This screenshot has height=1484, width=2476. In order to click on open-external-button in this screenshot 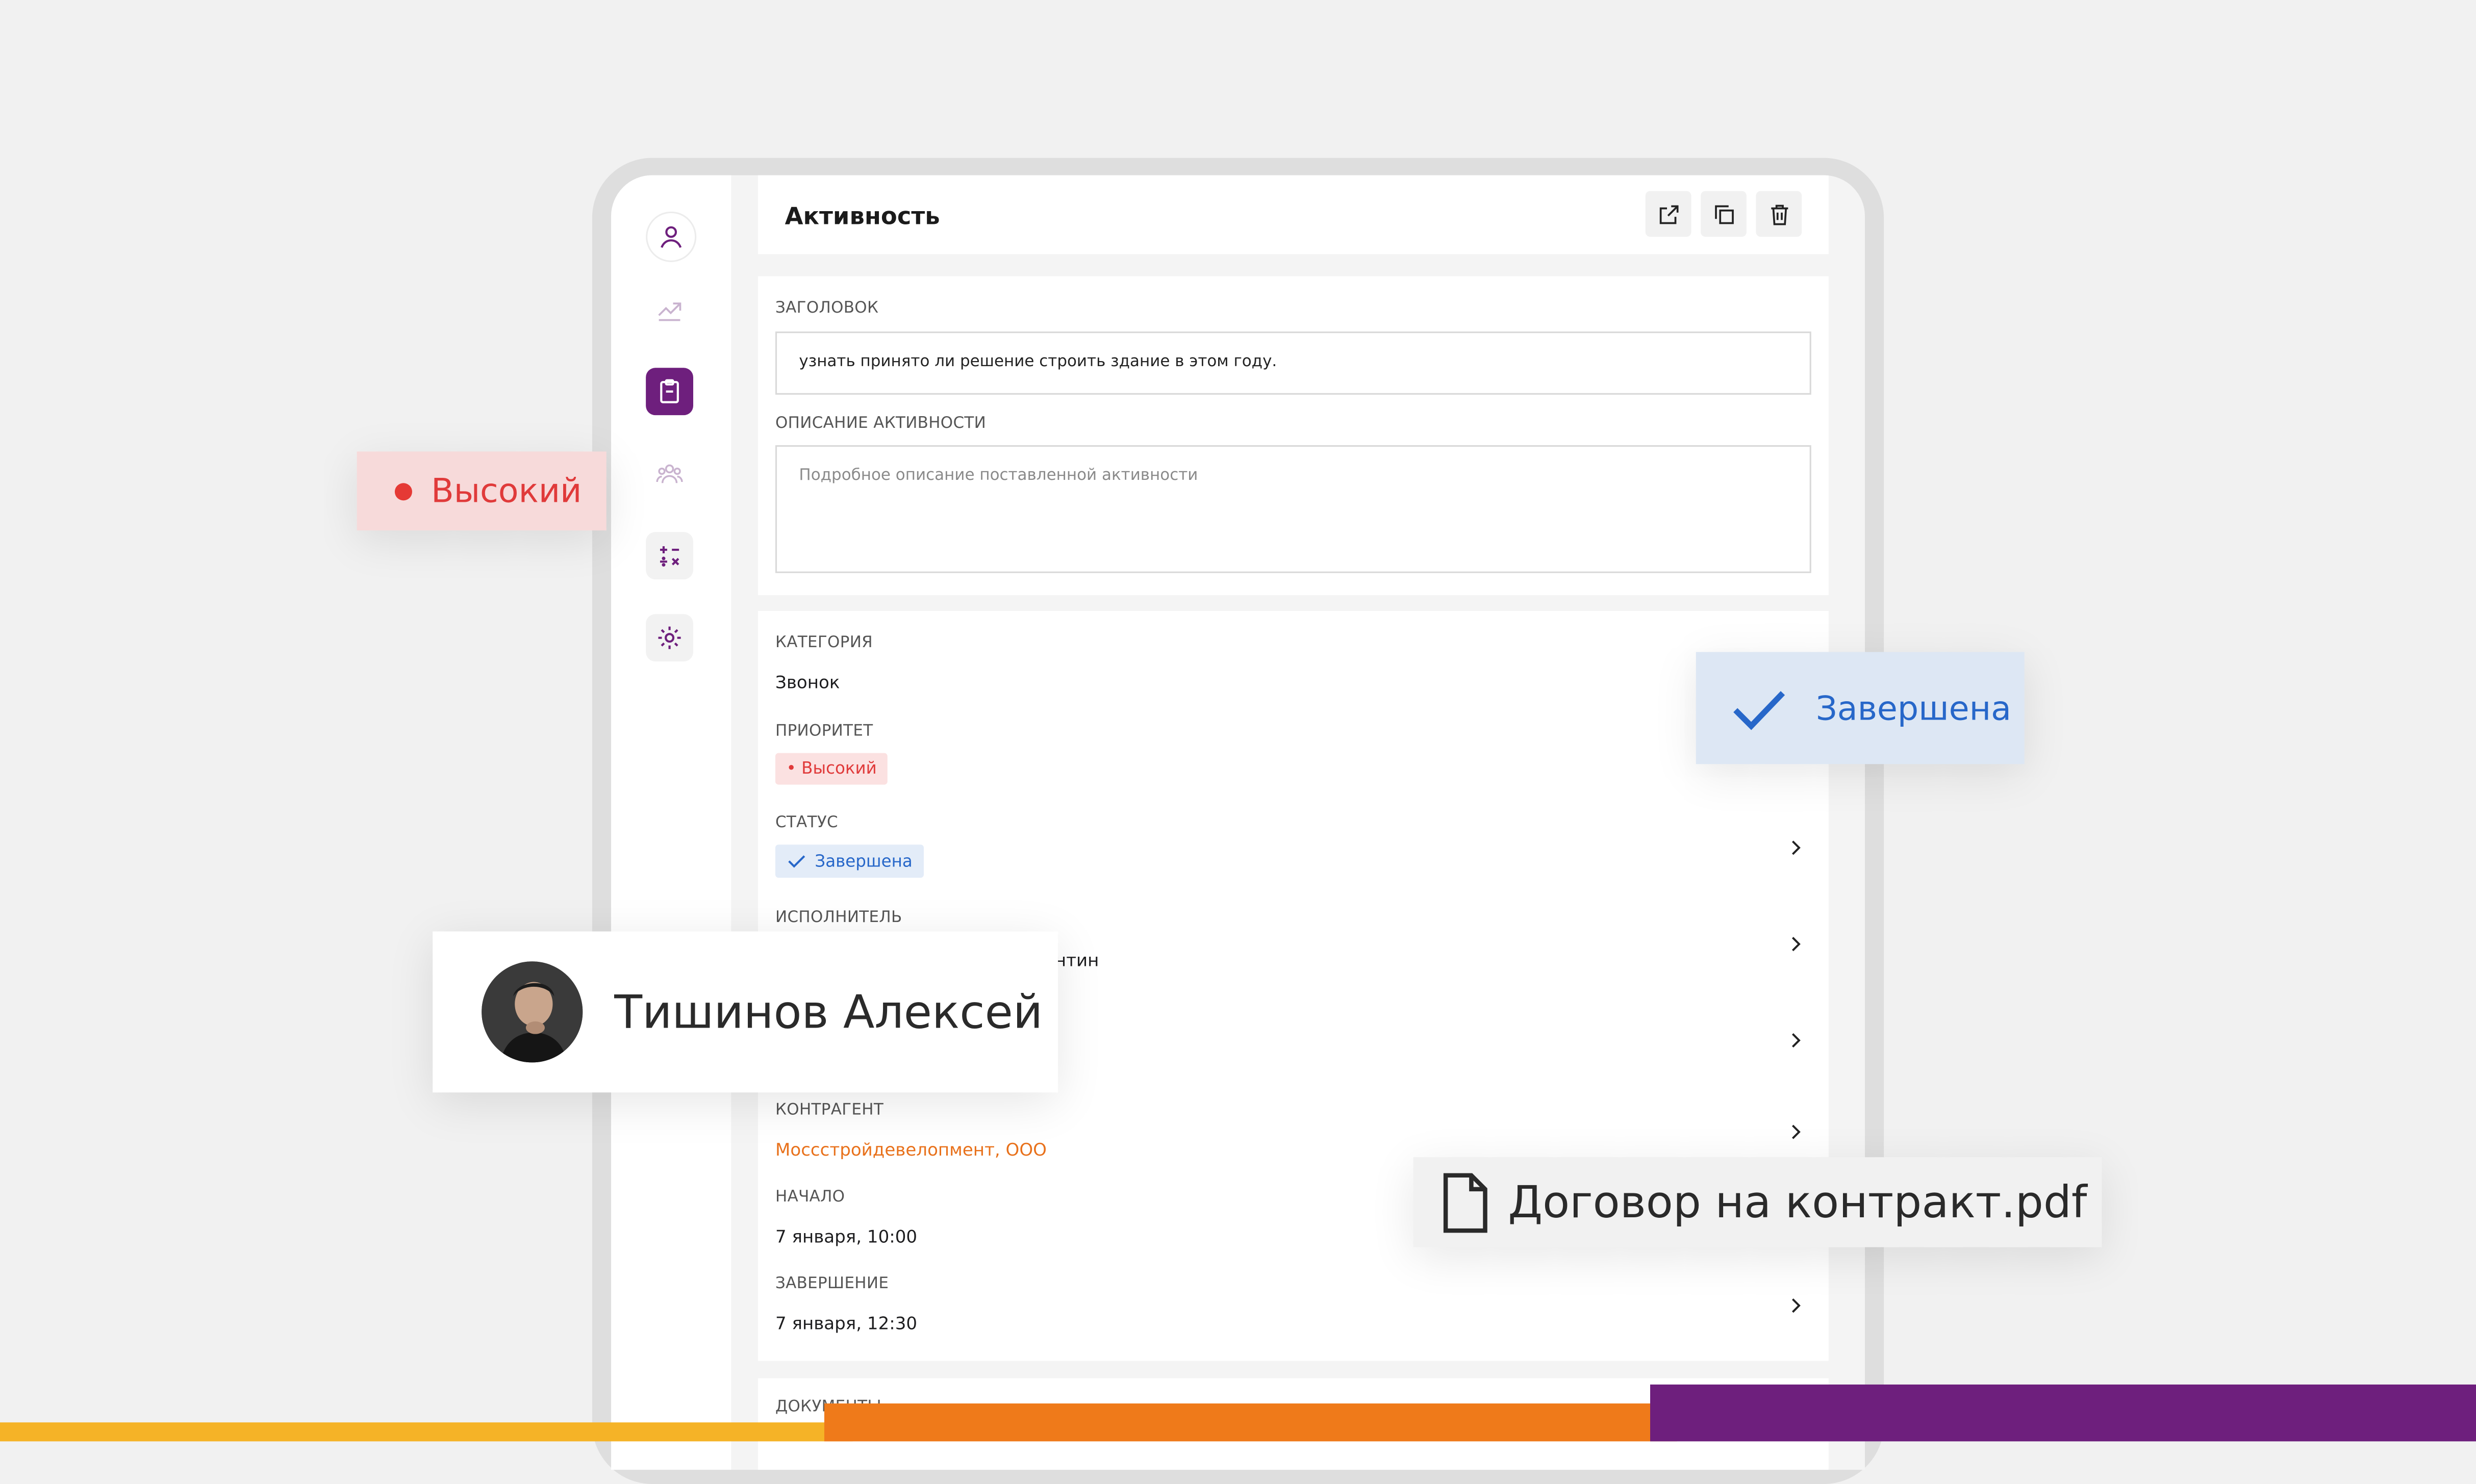, I will do `click(1668, 214)`.